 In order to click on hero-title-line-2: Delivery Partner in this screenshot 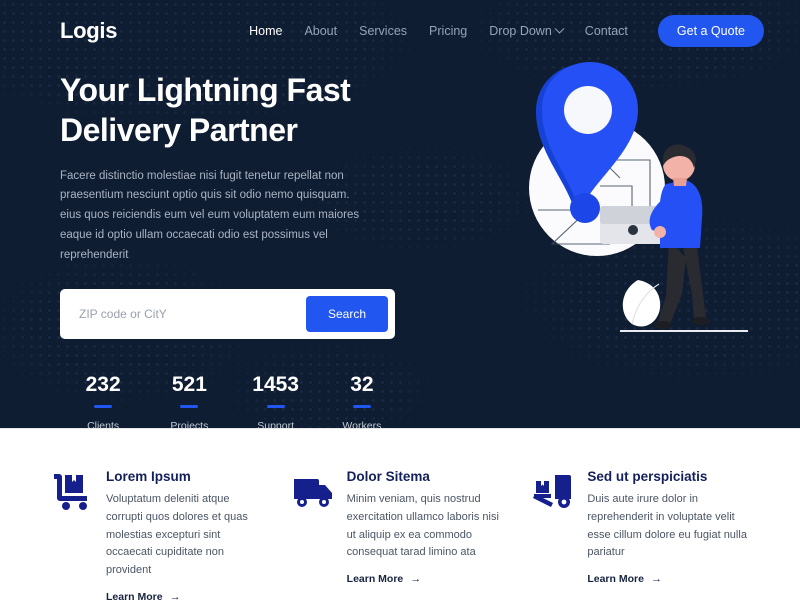, I will do `click(179, 130)`.